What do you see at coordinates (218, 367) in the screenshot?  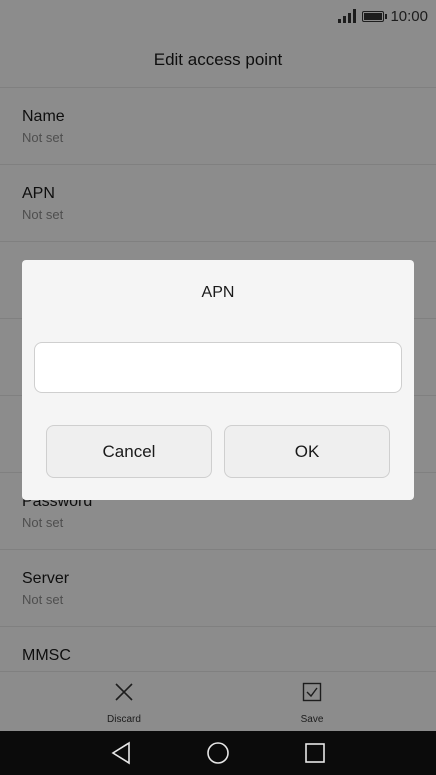 I see `apn-input` at bounding box center [218, 367].